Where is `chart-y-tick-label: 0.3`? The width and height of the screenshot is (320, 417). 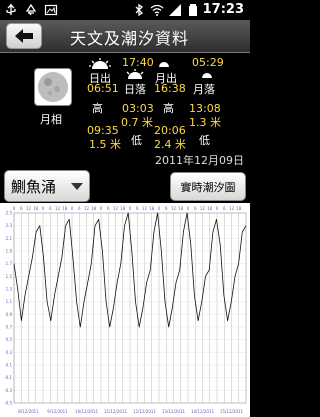 chart-y-tick-label: 0.3 is located at coordinates (9, 352).